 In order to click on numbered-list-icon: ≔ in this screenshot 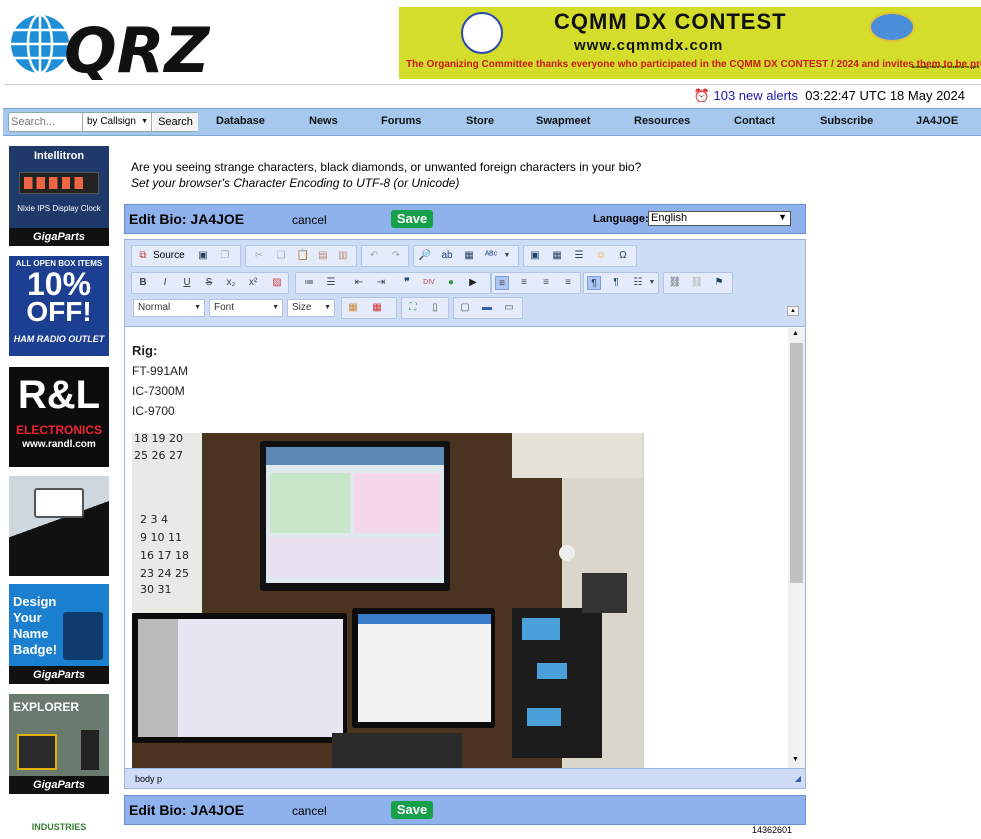, I will do `click(309, 283)`.